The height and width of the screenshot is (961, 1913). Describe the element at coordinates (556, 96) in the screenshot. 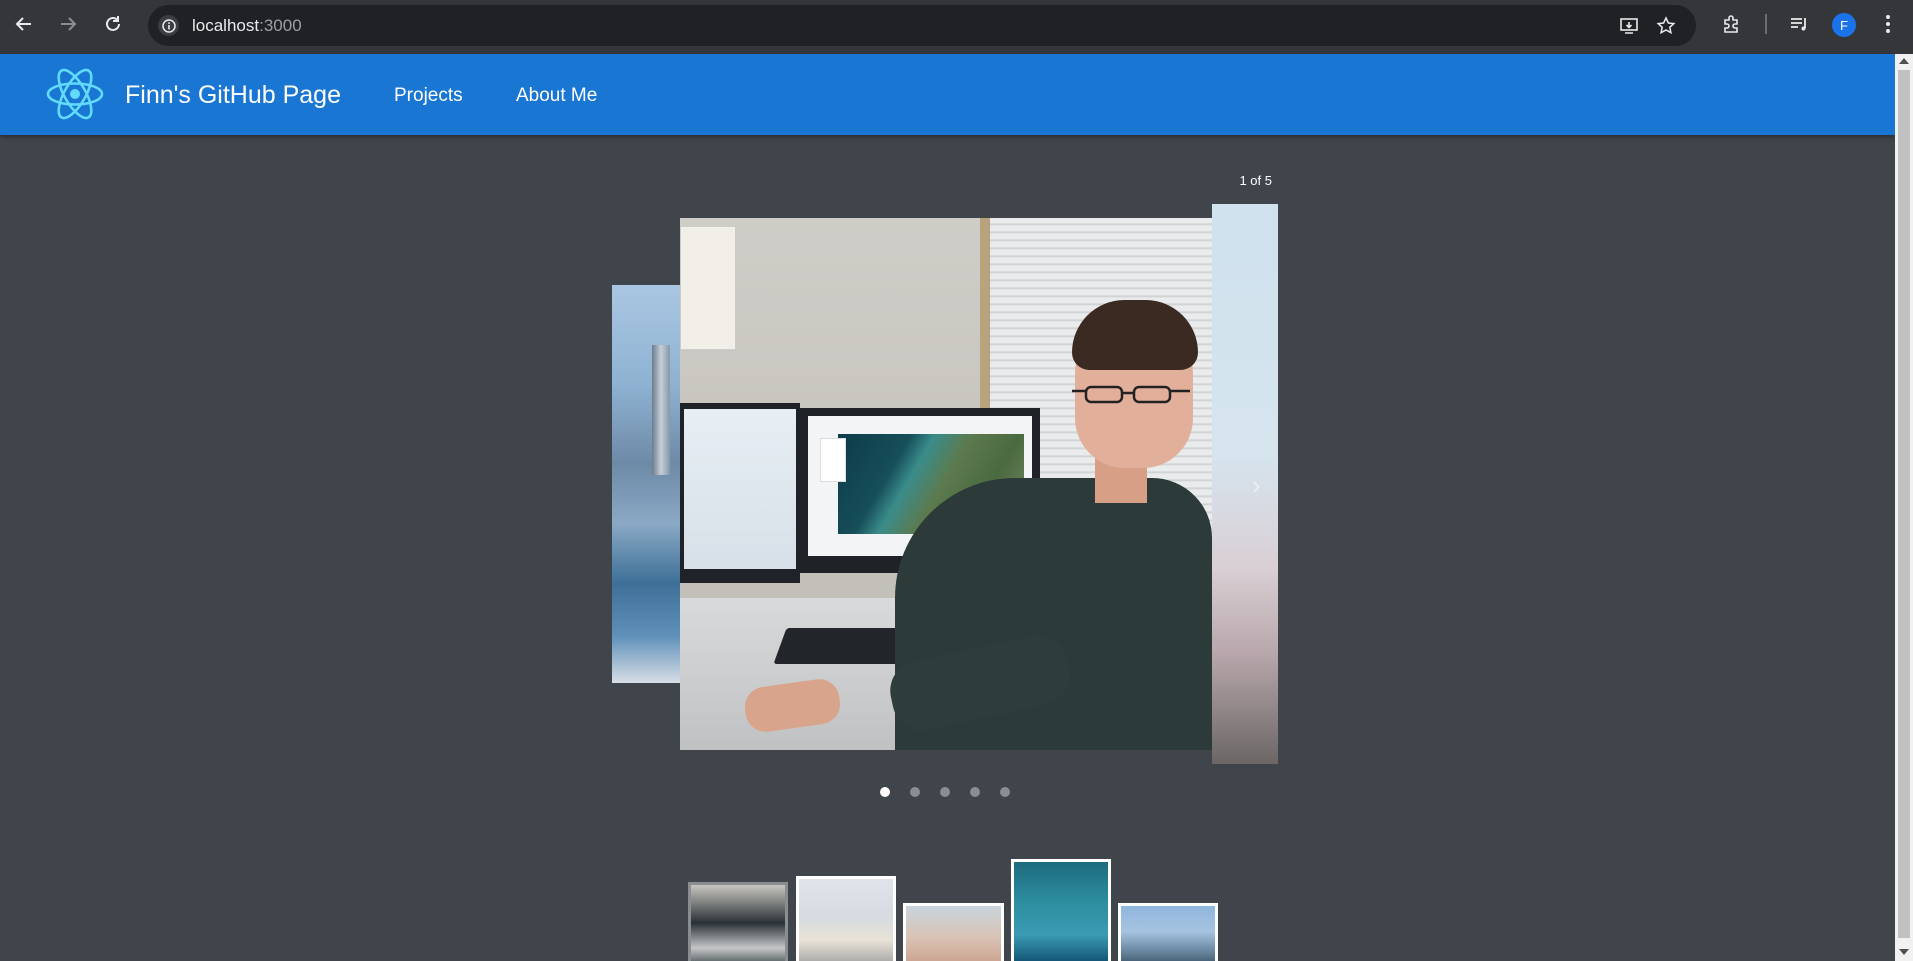

I see `nav-link-about-me: About Me` at that location.